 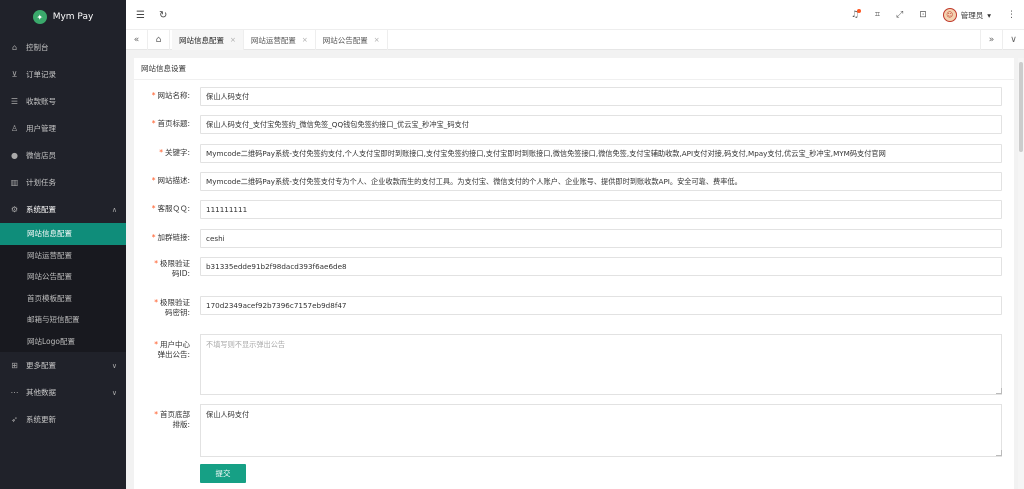 What do you see at coordinates (151, 15) in the screenshot?
I see `header-left: ☰ ↻` at bounding box center [151, 15].